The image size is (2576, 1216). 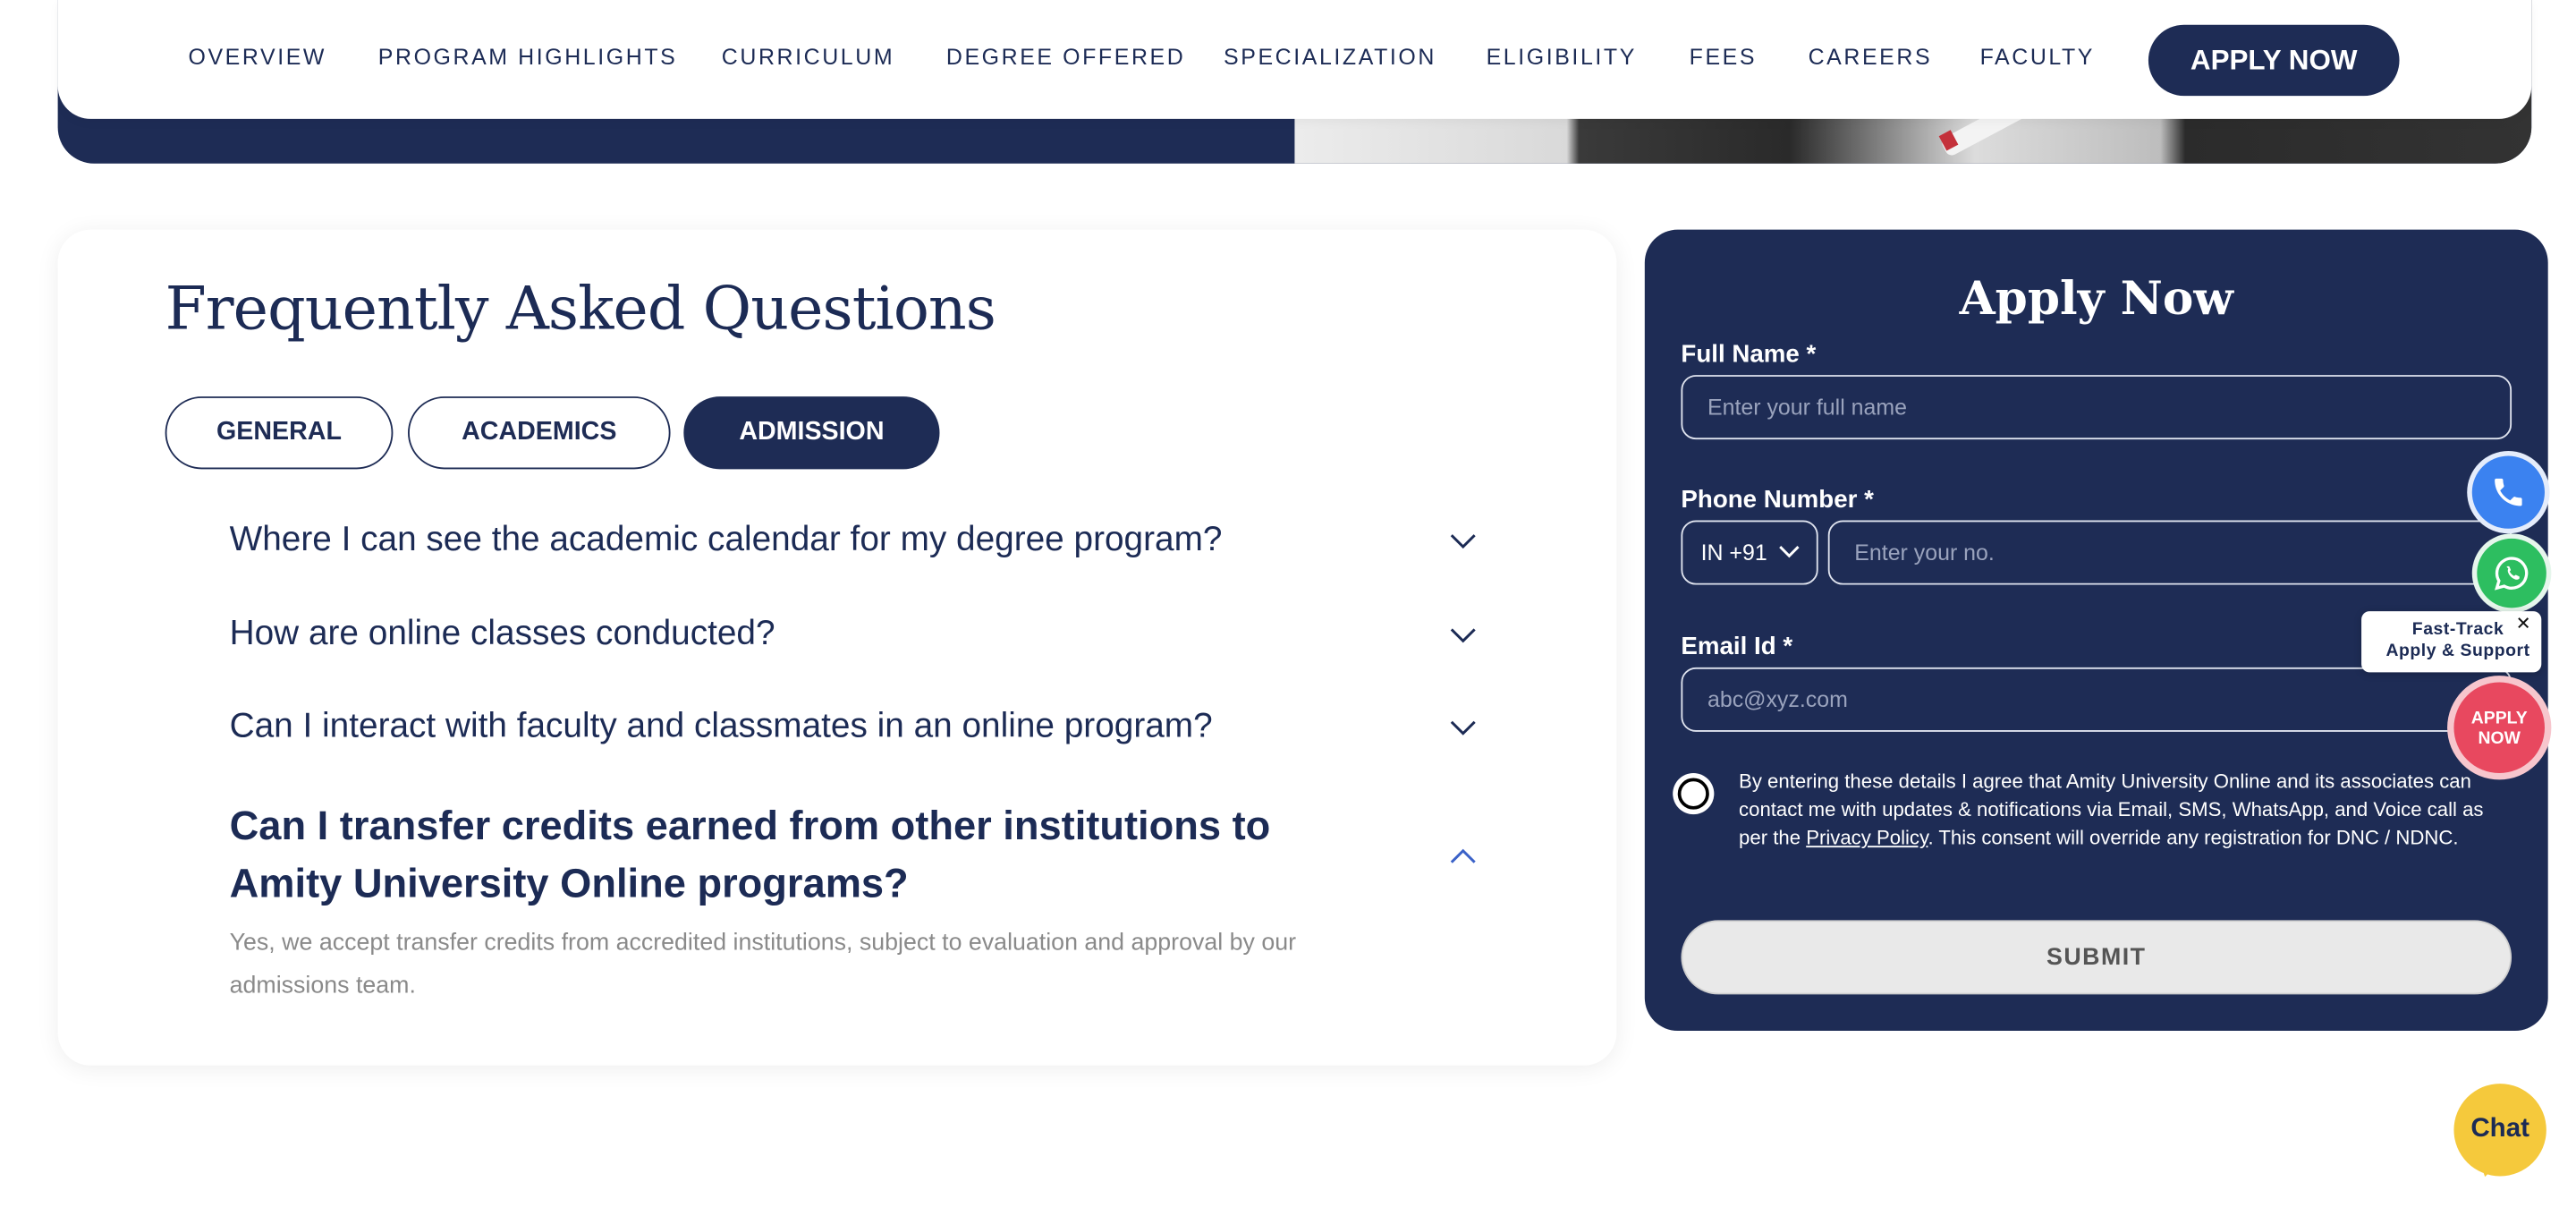 What do you see at coordinates (279, 433) in the screenshot?
I see `tab-general: GENERAL` at bounding box center [279, 433].